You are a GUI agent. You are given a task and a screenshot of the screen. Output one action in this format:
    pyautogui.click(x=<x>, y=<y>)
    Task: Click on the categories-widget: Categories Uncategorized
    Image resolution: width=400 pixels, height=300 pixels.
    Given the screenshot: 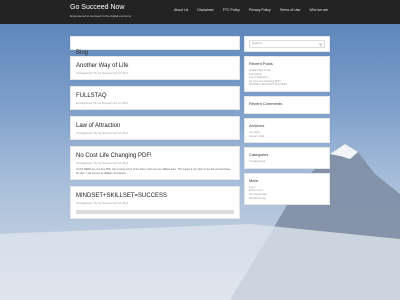 What is the action you would take?
    pyautogui.click(x=287, y=158)
    